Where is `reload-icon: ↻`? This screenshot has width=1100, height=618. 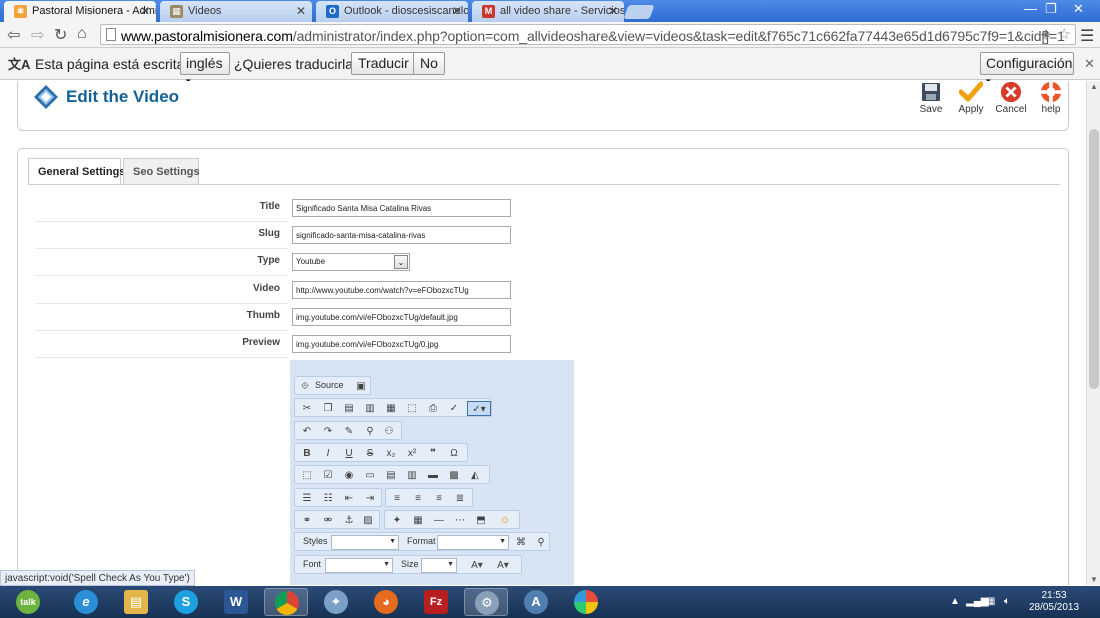 reload-icon: ↻ is located at coordinates (60, 35).